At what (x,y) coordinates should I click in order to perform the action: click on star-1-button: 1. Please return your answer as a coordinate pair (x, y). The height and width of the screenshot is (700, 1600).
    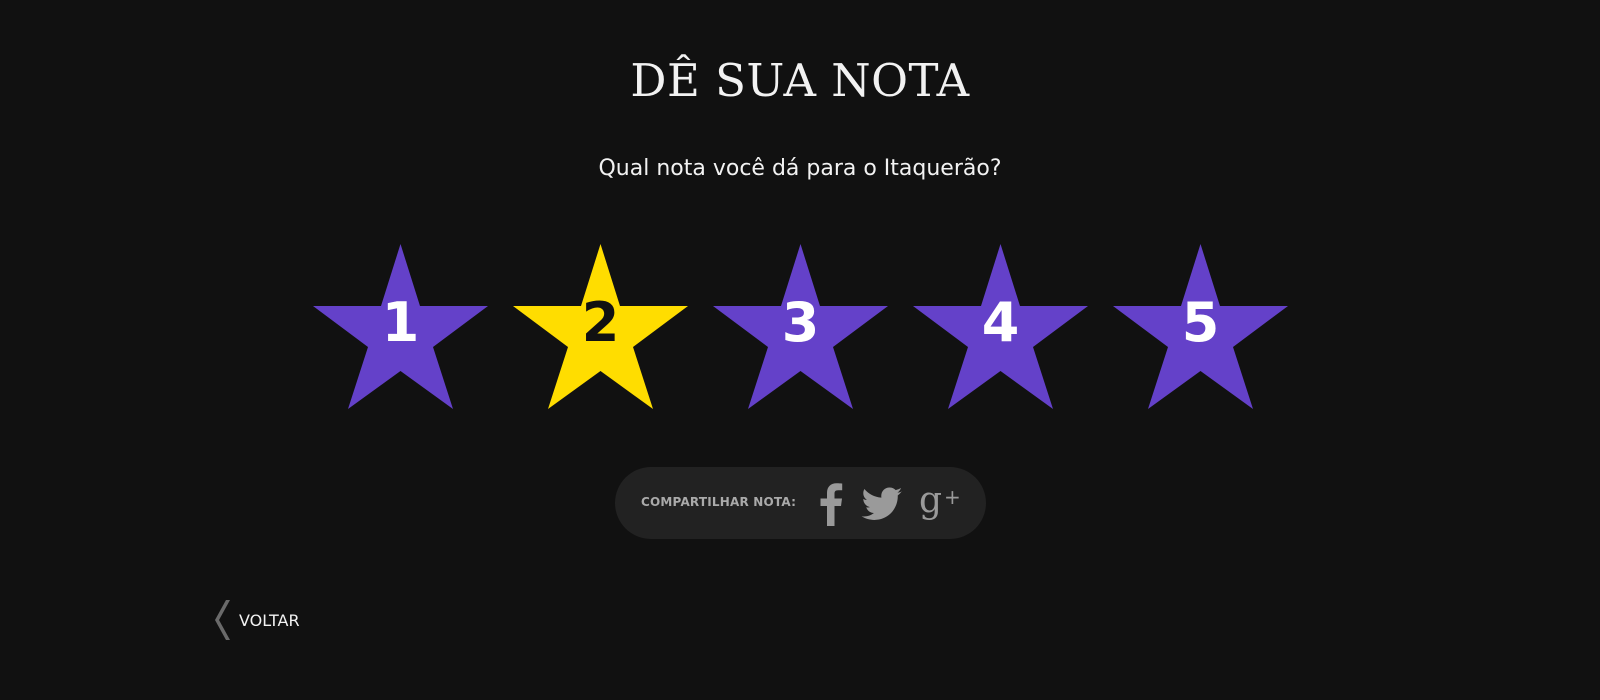
    Looking at the image, I should click on (400, 326).